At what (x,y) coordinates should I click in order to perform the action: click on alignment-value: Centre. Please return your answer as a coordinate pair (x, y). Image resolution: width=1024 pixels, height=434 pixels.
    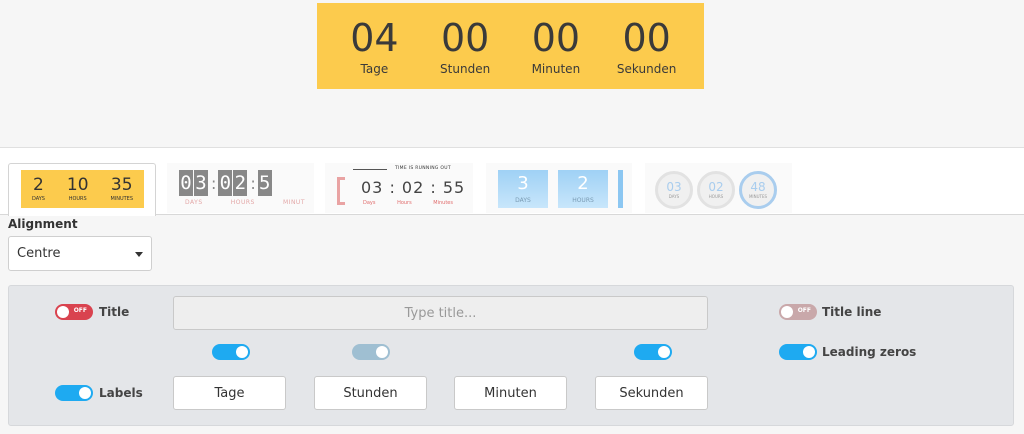
    Looking at the image, I should click on (39, 253).